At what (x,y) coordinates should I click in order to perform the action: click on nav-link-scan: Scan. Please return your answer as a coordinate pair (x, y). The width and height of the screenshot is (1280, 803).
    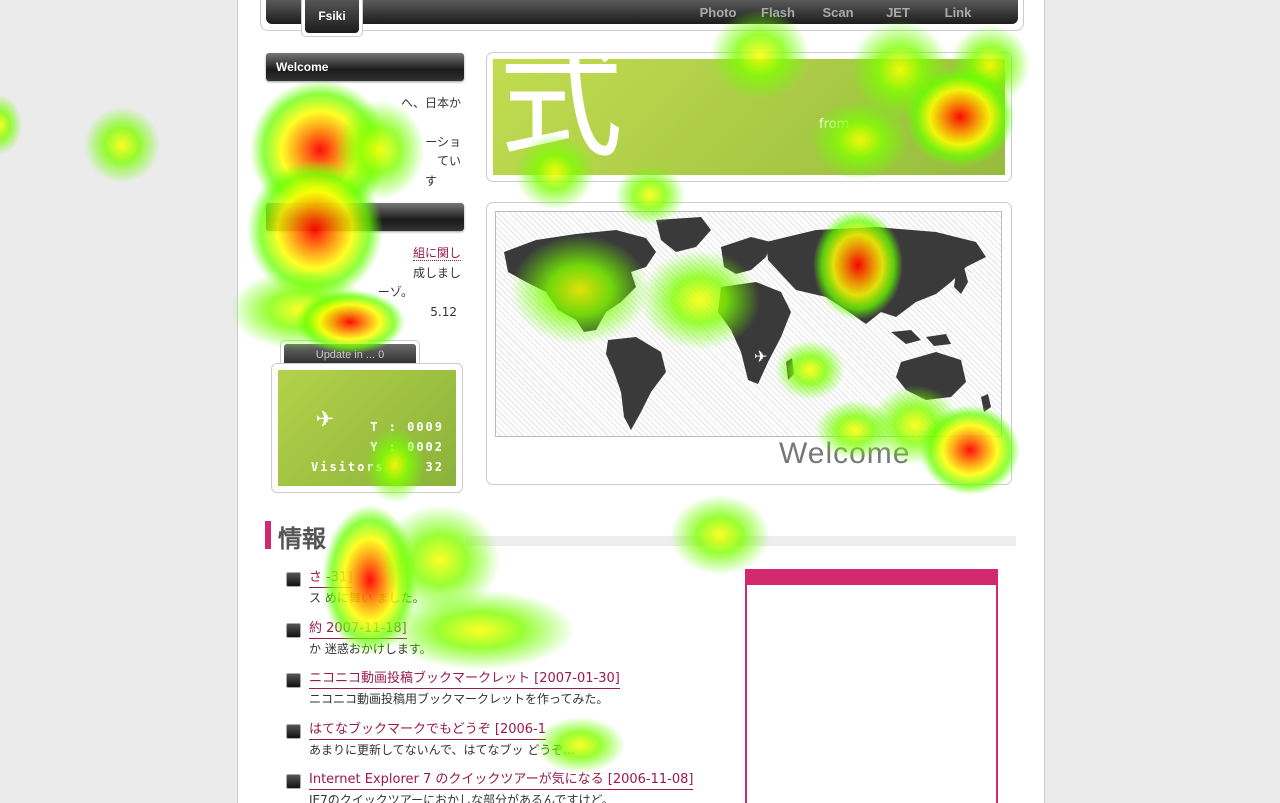
    Looking at the image, I should click on (838, 12).